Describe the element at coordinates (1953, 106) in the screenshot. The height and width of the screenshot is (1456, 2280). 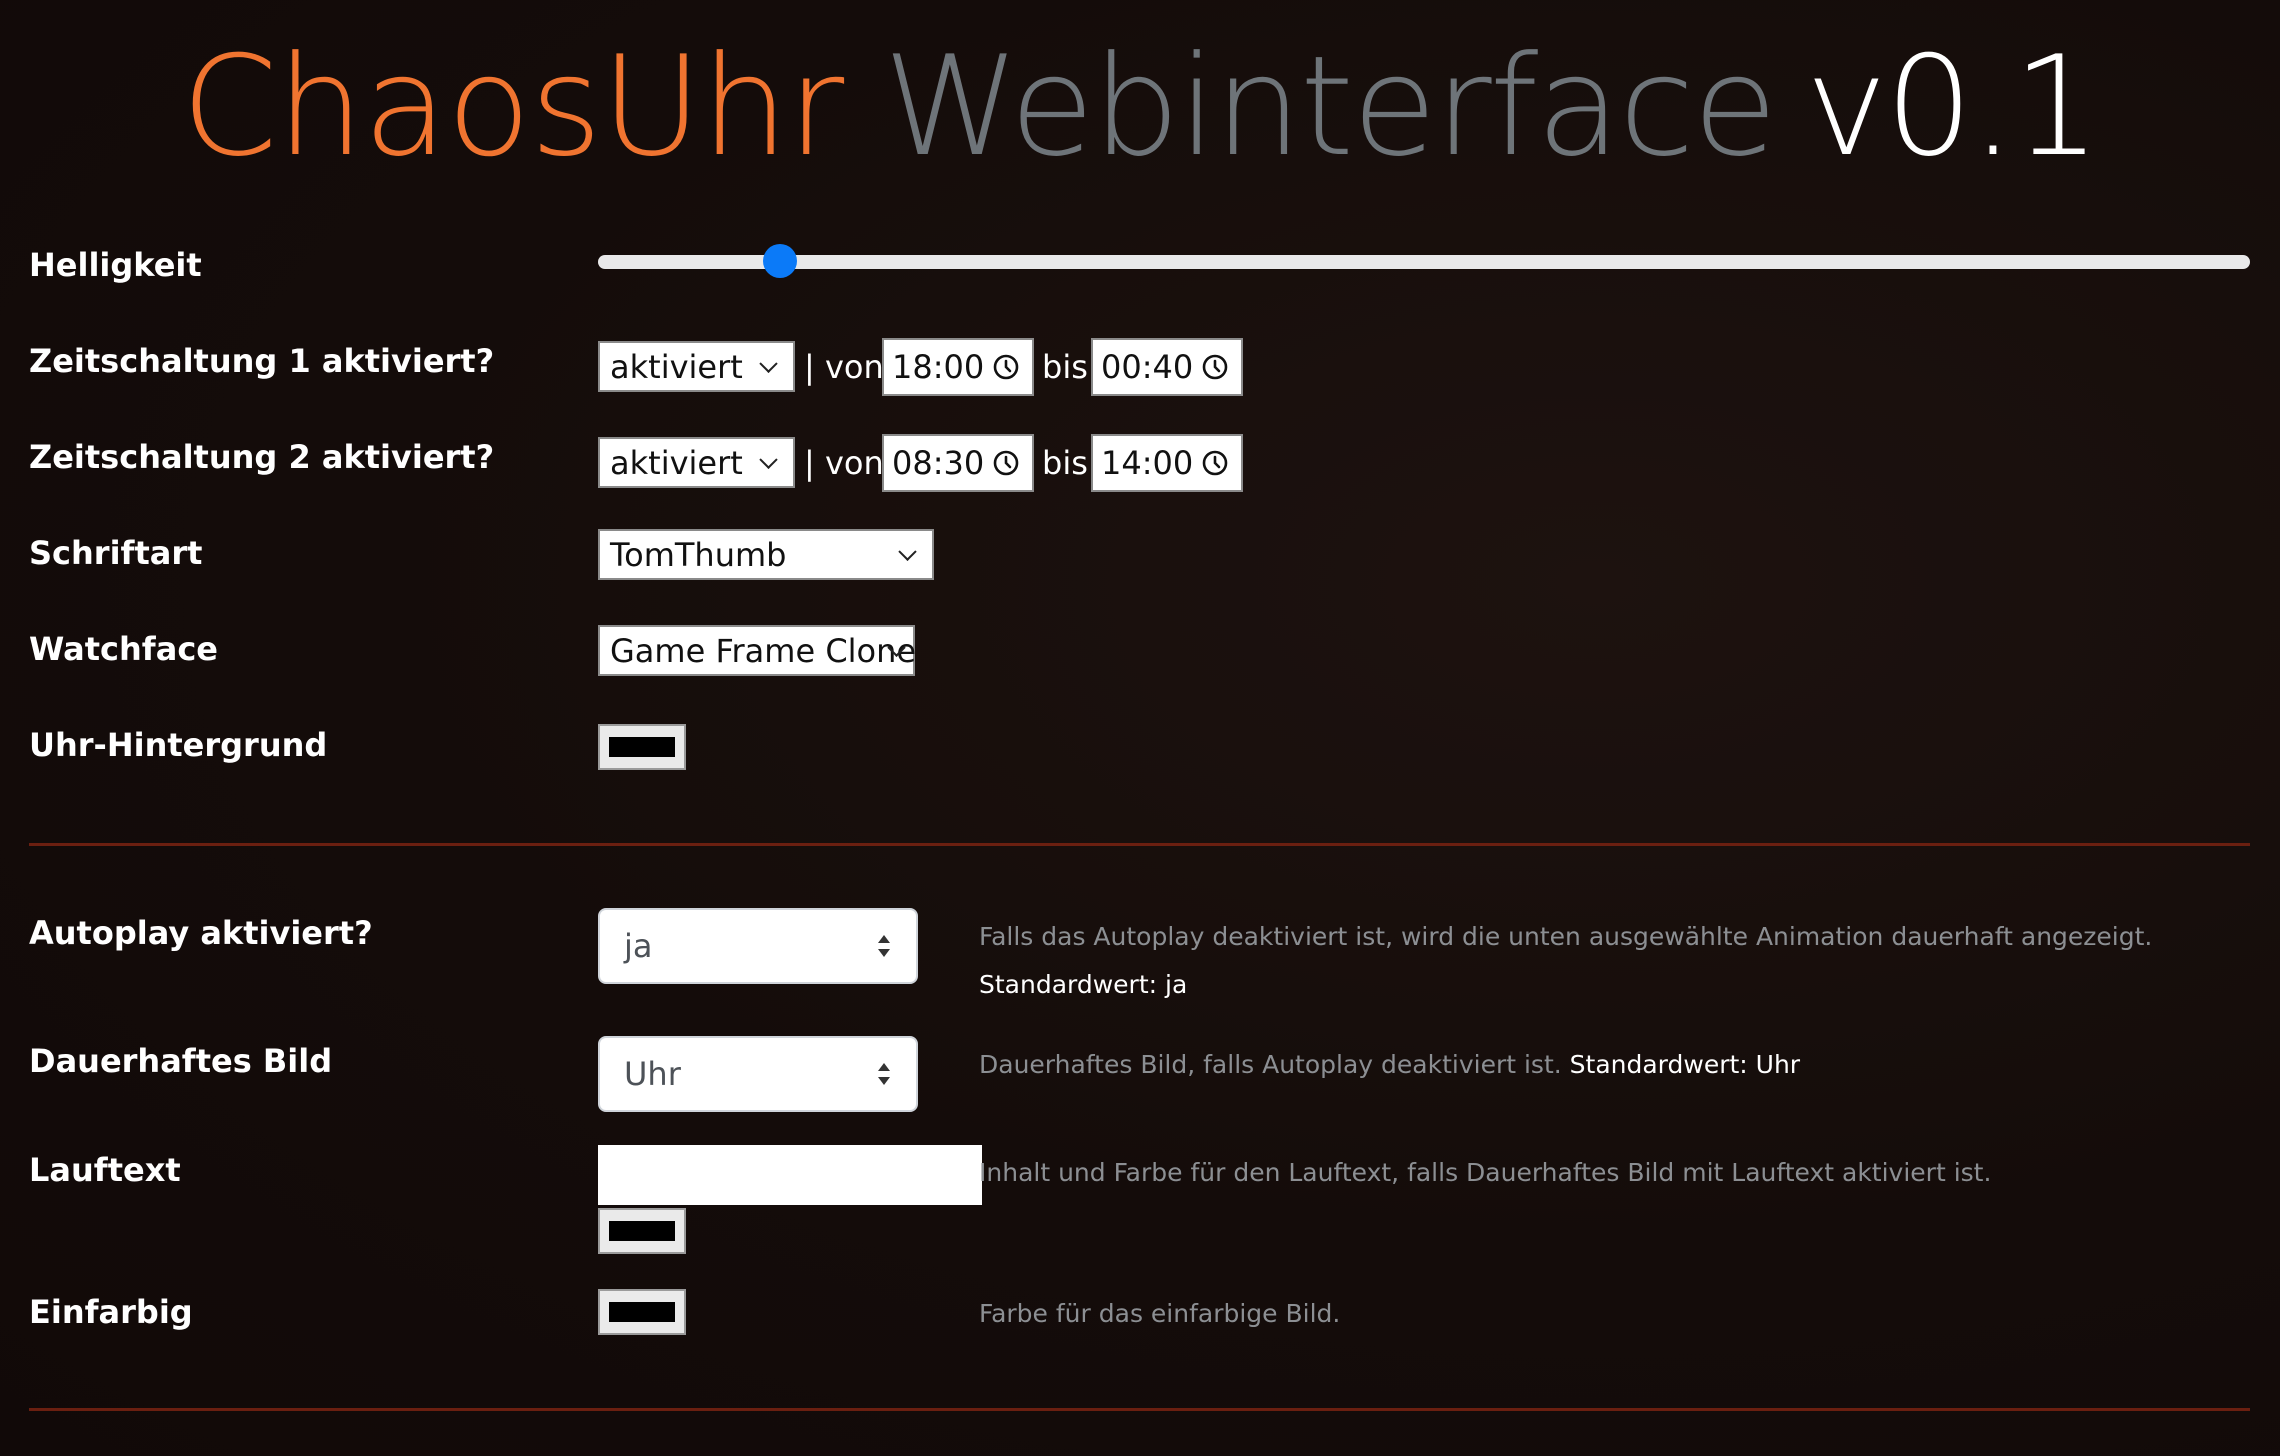
I see `title-version: v0.1` at that location.